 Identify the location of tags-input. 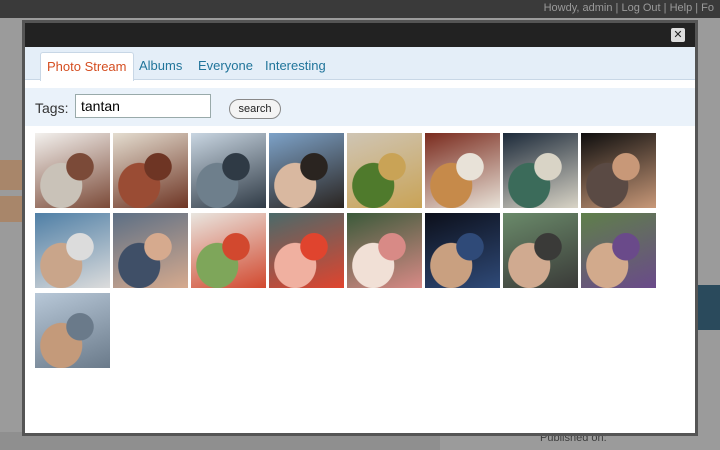
(143, 106).